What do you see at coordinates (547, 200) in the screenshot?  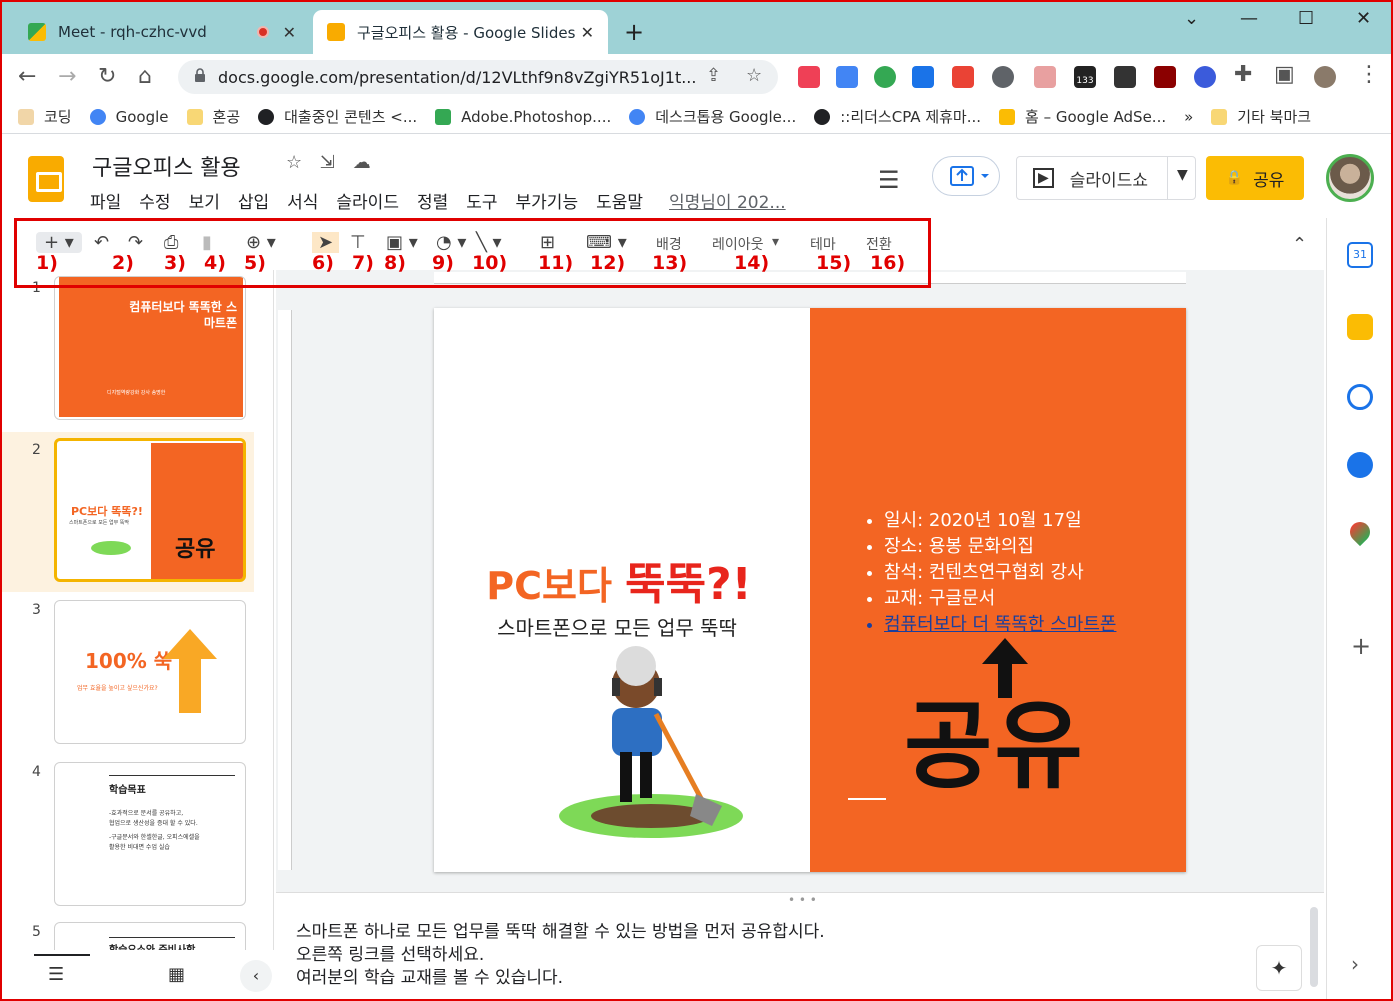 I see `menu-addons: 부가기능` at bounding box center [547, 200].